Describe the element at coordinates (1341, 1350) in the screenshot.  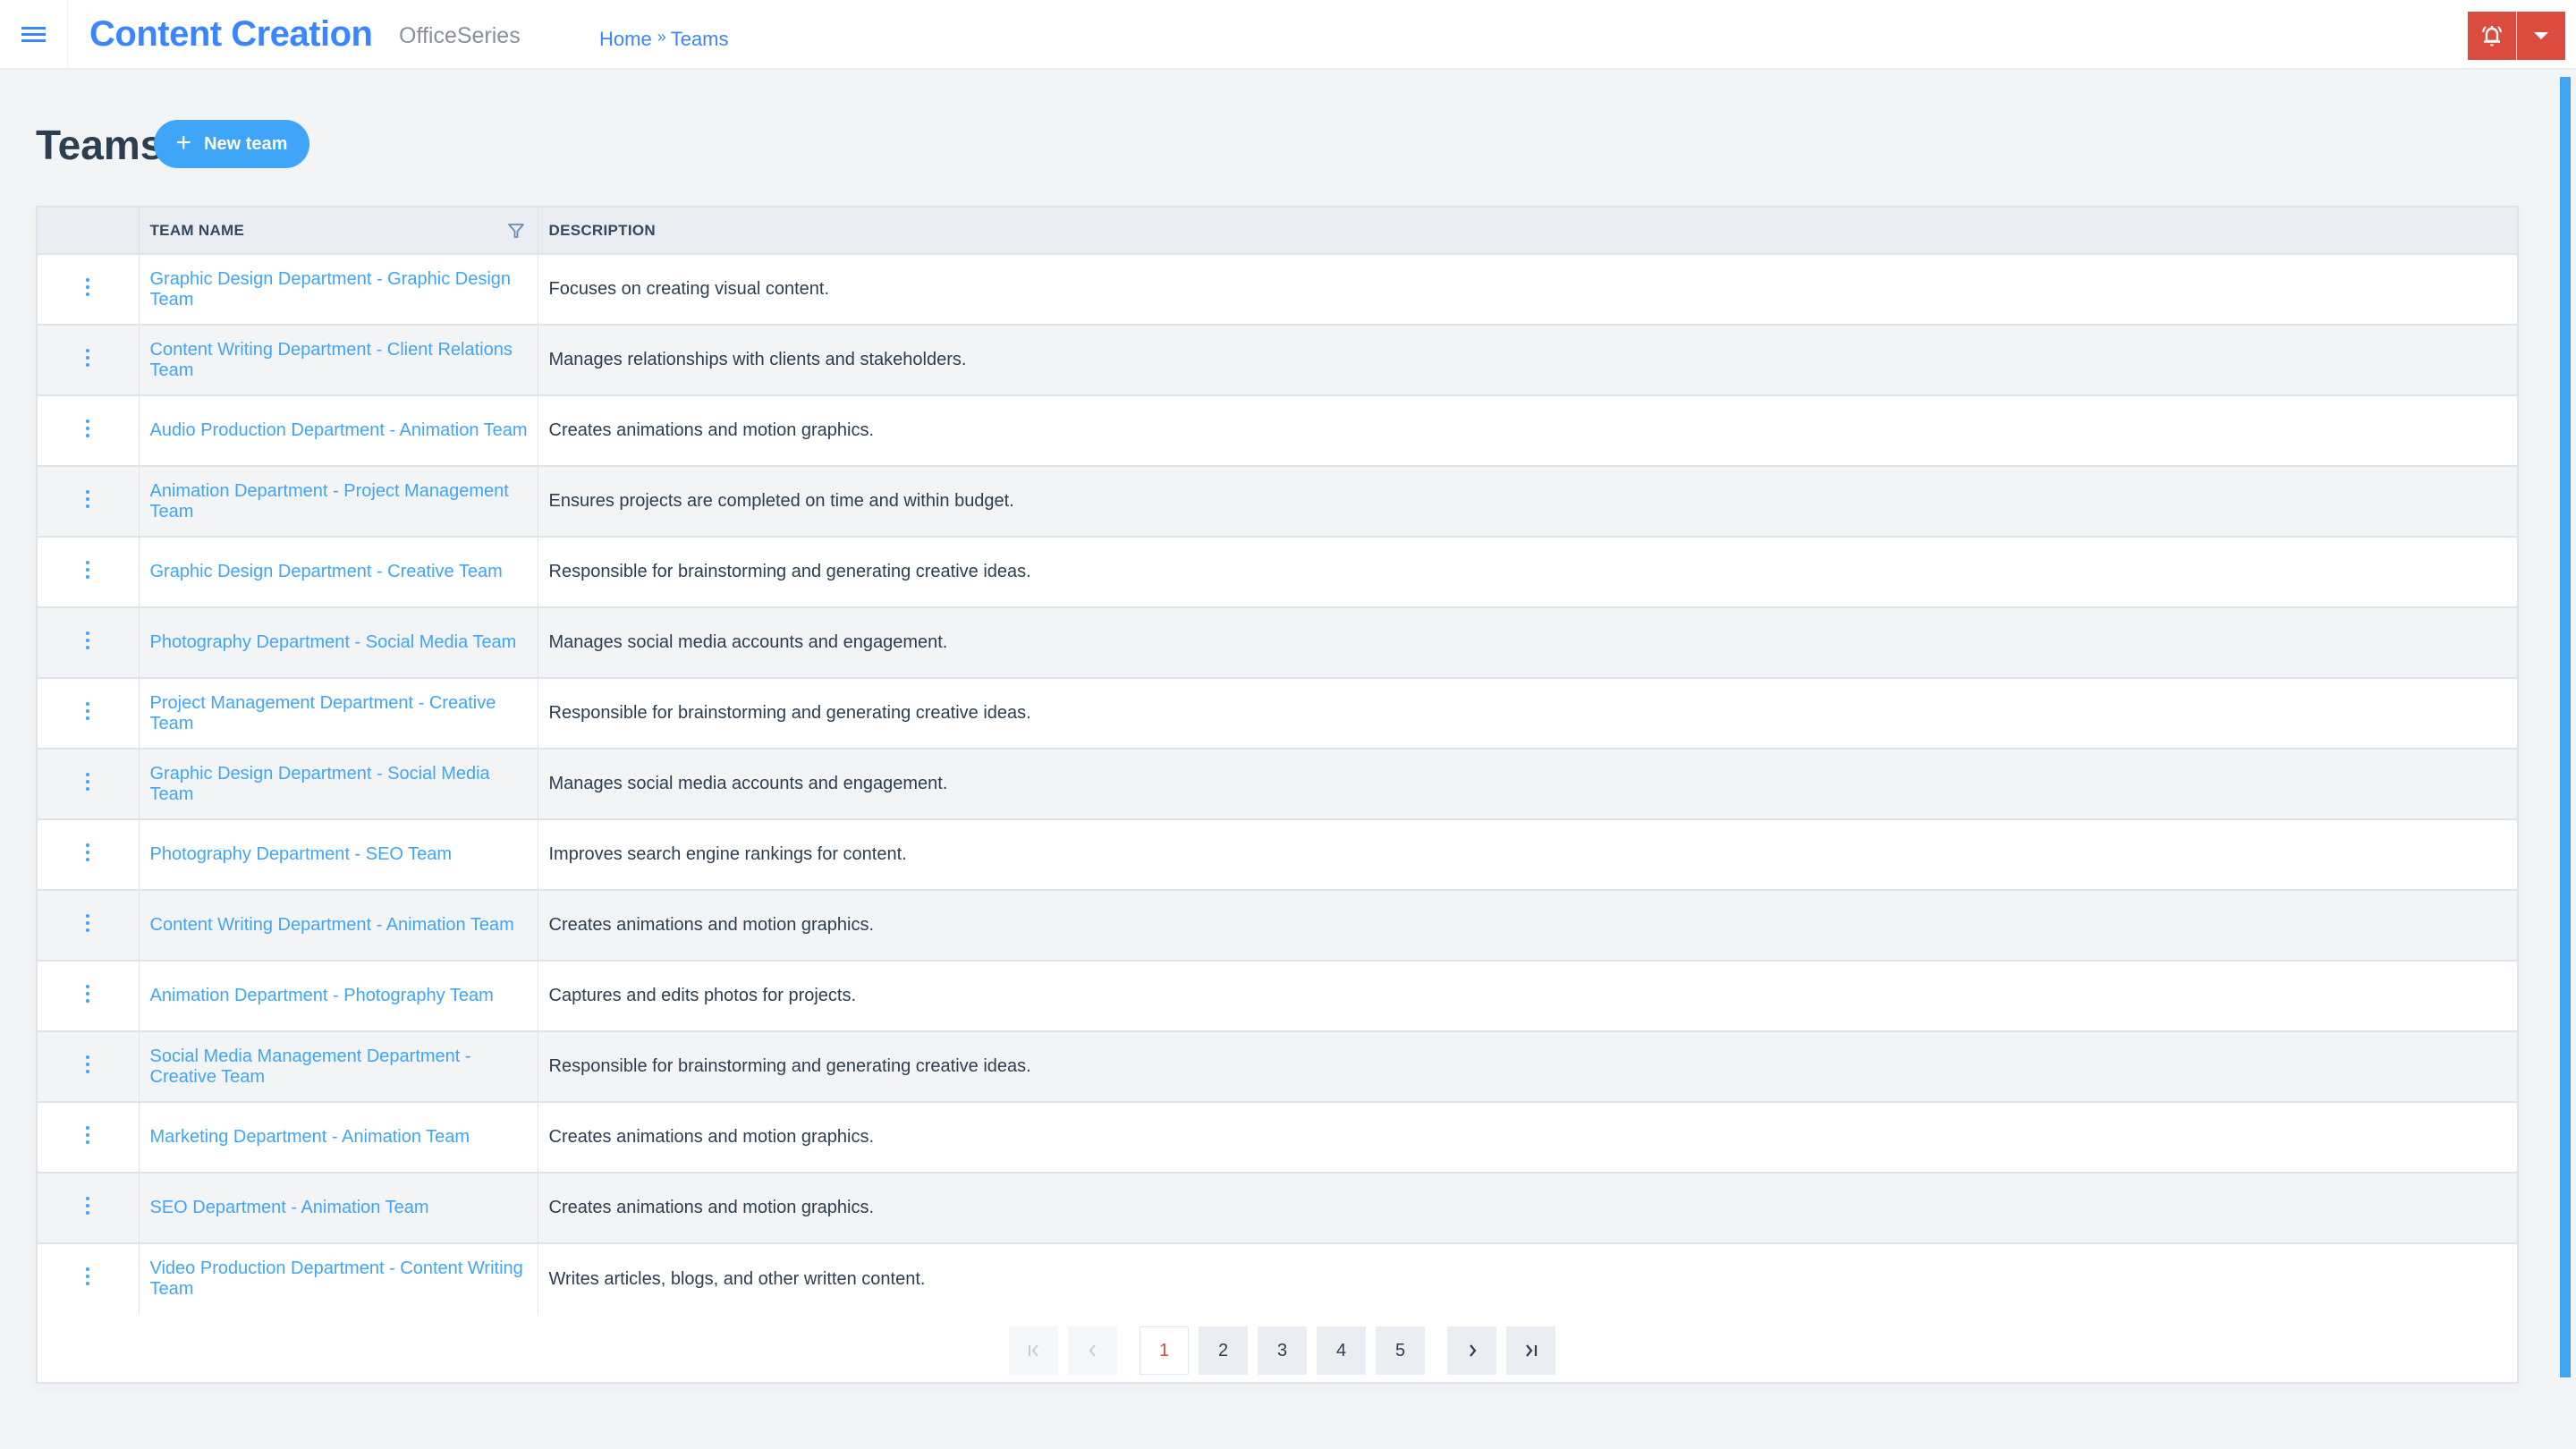
I see `page-button-4: 4` at that location.